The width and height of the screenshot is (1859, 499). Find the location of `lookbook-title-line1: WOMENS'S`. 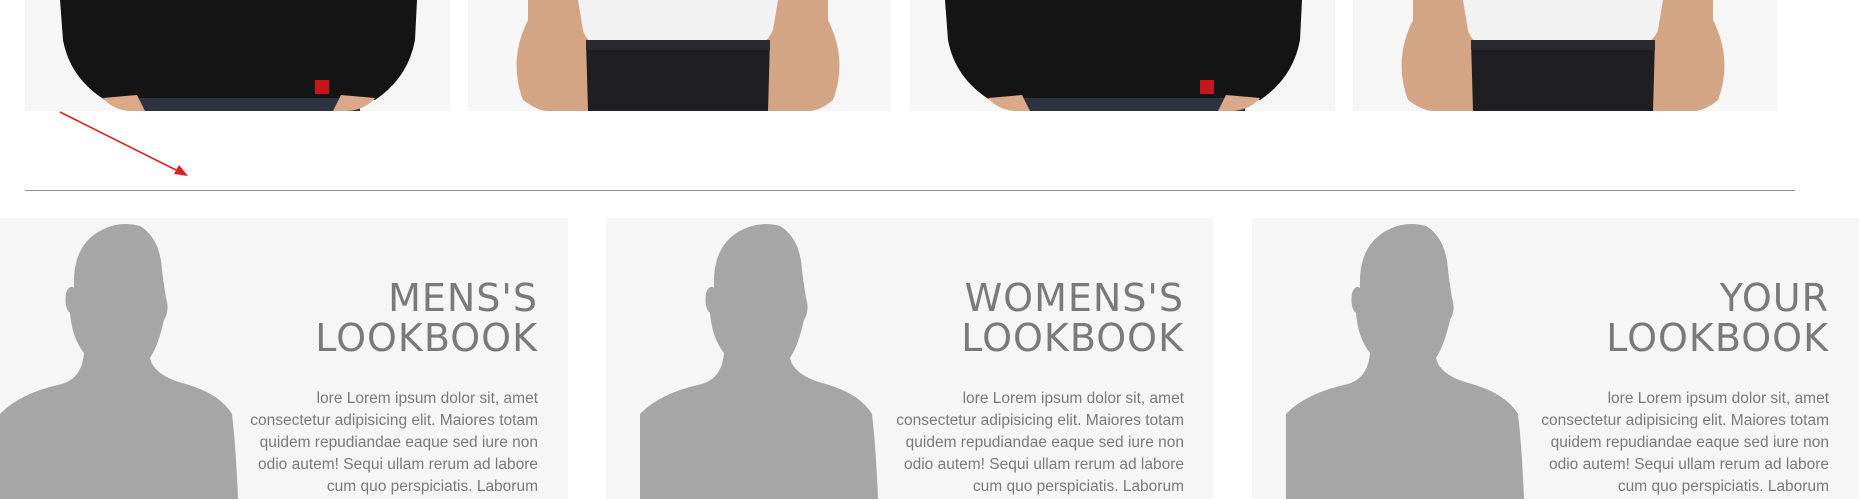

lookbook-title-line1: WOMENS'S is located at coordinates (1074, 298).